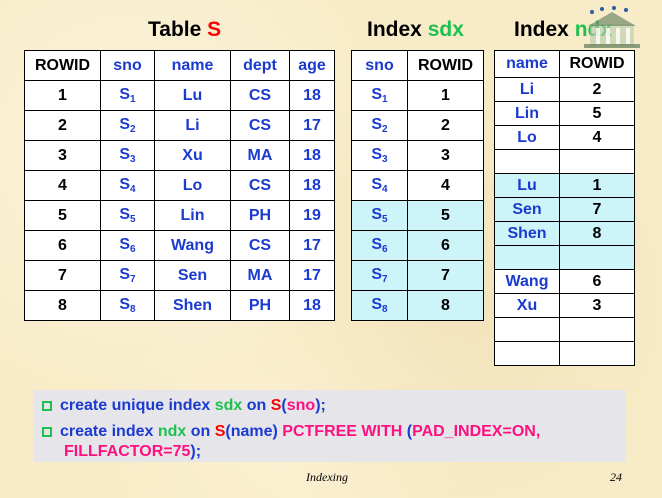  What do you see at coordinates (564, 233) in the screenshot?
I see `table-row: Shen 8` at bounding box center [564, 233].